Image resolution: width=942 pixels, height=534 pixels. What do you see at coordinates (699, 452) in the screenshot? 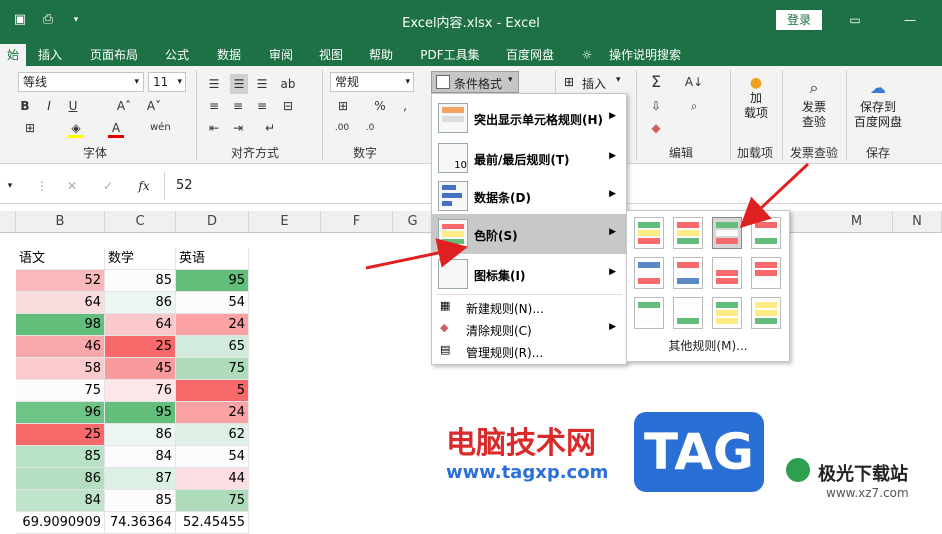
I see `watermark-tag-logo: TAG` at bounding box center [699, 452].